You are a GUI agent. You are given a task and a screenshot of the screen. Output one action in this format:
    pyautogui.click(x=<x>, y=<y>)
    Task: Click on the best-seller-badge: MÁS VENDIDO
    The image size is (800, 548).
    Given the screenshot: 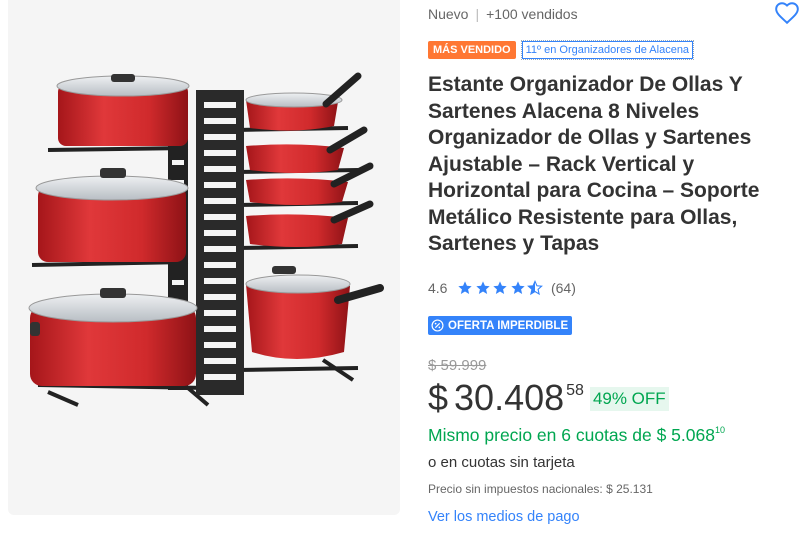 What is the action you would take?
    pyautogui.click(x=472, y=50)
    